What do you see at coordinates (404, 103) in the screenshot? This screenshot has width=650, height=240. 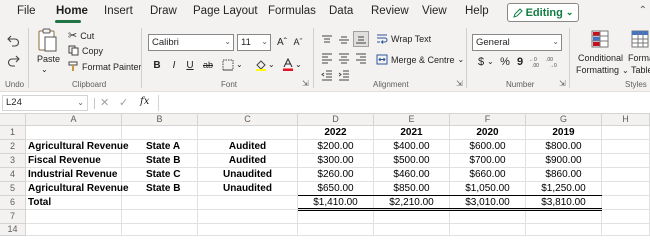 I see `formula-input` at bounding box center [404, 103].